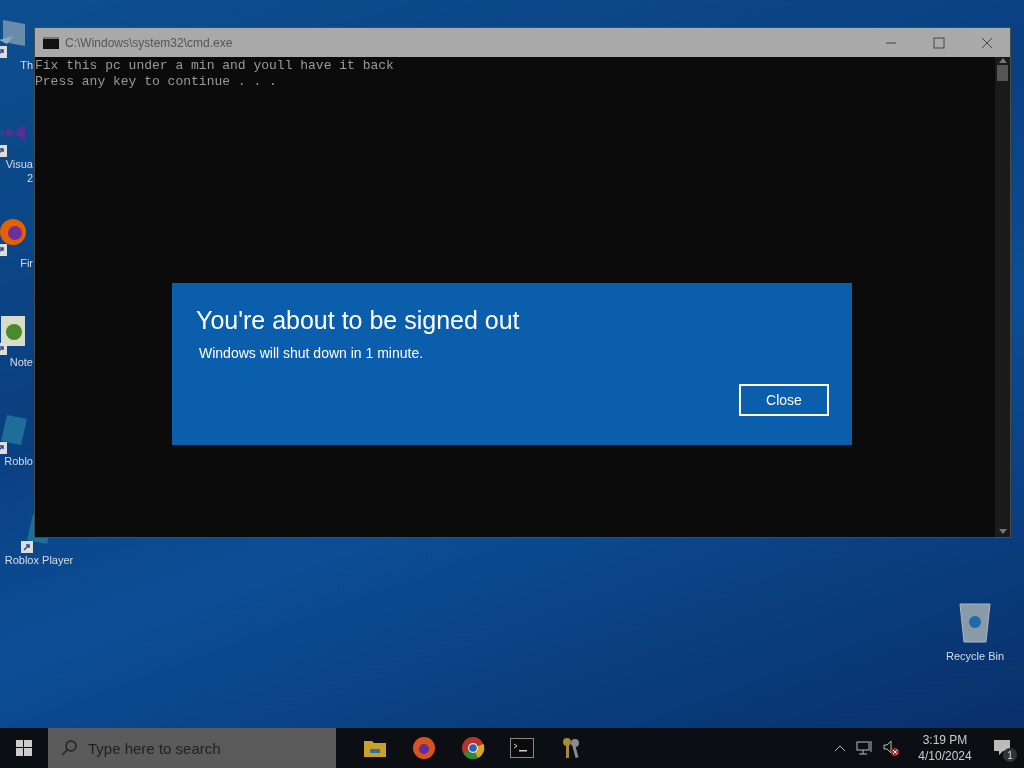 Image resolution: width=1024 pixels, height=768 pixels. Describe the element at coordinates (215, 66) in the screenshot. I see `console-line: Fix this pc under a min and youll have it back` at that location.